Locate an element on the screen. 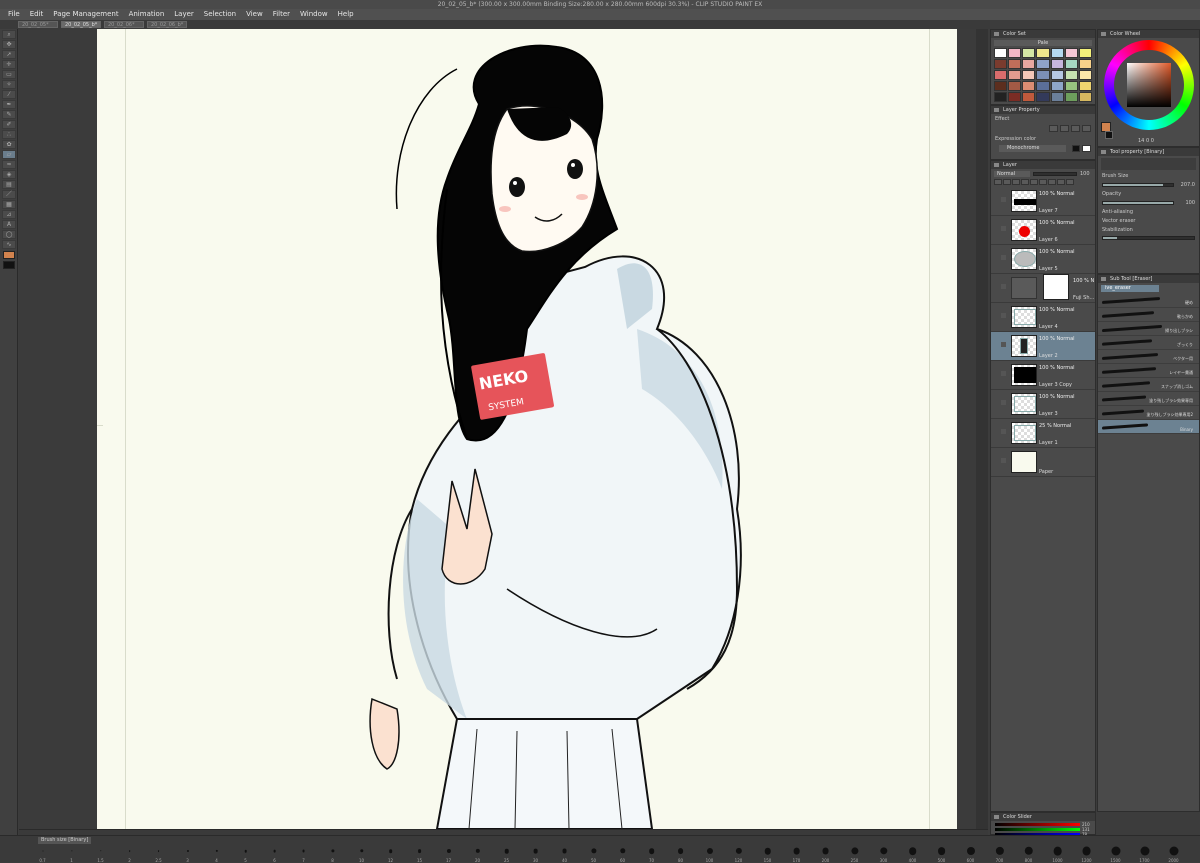  main-color-swatch is located at coordinates (9, 255).